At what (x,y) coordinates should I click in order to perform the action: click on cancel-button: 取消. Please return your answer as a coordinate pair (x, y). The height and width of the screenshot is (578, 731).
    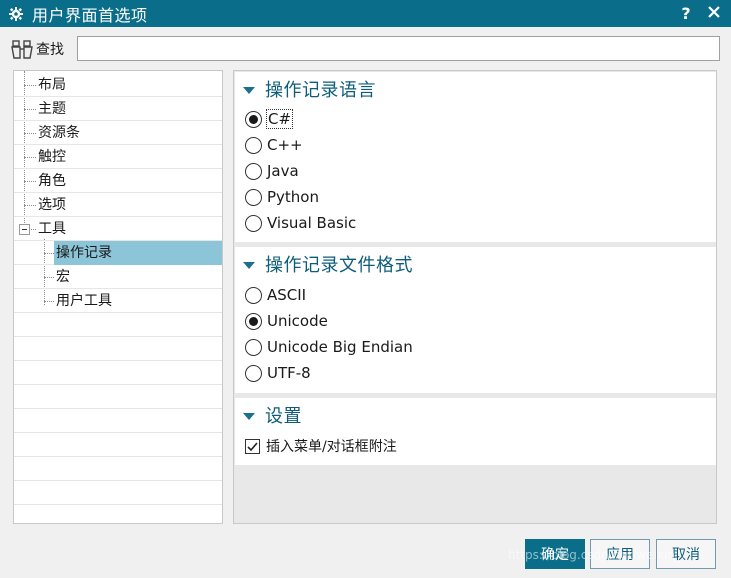
    Looking at the image, I should click on (686, 554).